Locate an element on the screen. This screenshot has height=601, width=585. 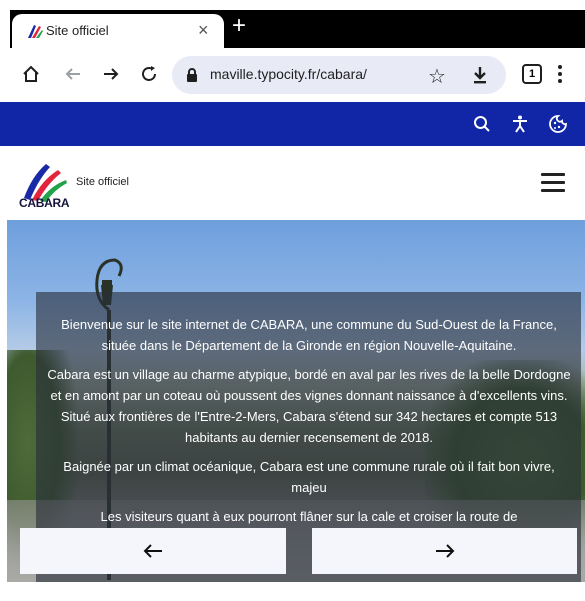
back-icon is located at coordinates (73, 74).